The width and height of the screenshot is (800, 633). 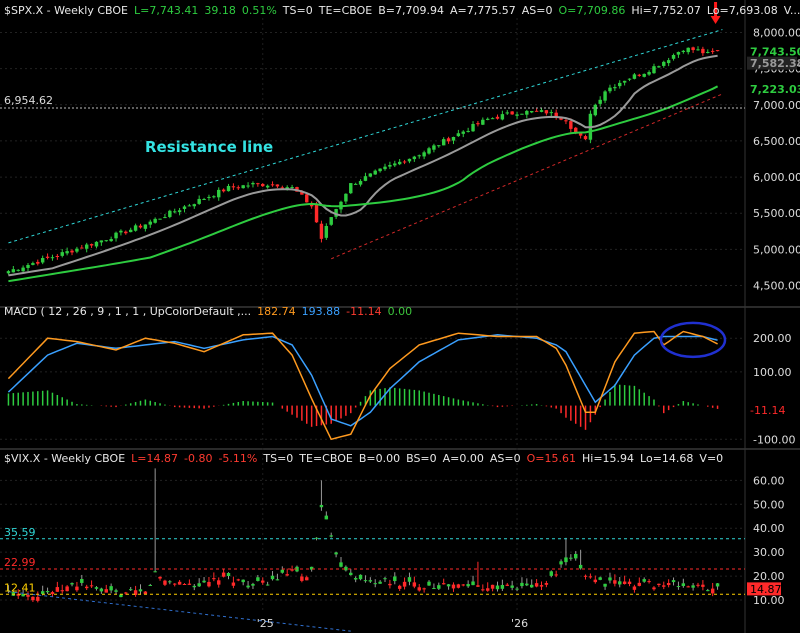 I want to click on macd-value-tag-label: -11.14, so click(x=767, y=410).